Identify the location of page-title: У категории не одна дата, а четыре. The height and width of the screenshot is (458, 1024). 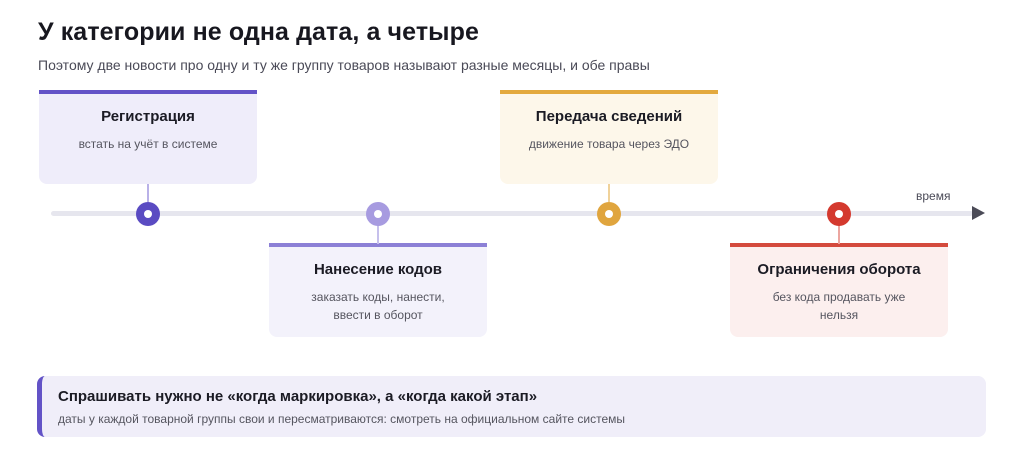
(258, 32).